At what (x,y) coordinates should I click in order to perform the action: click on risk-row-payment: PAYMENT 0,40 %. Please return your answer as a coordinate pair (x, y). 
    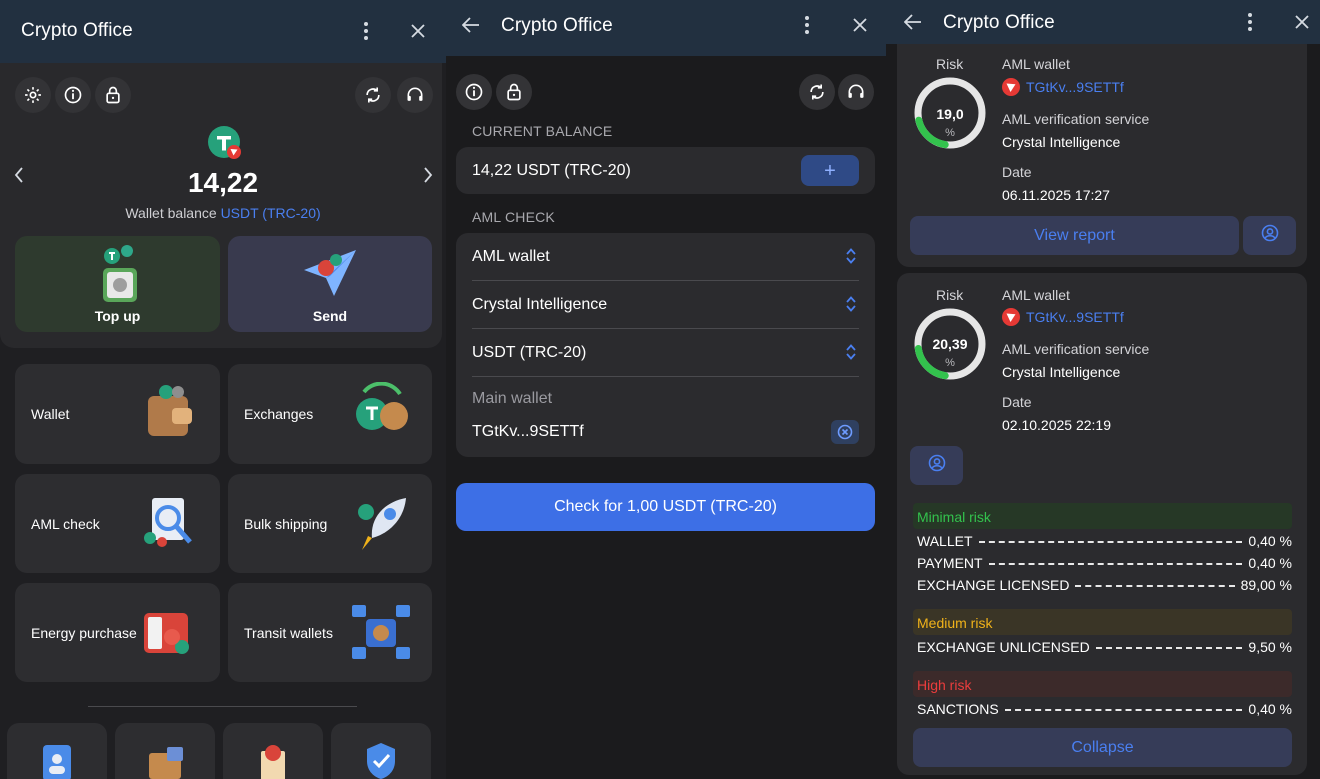
    Looking at the image, I should click on (1104, 563).